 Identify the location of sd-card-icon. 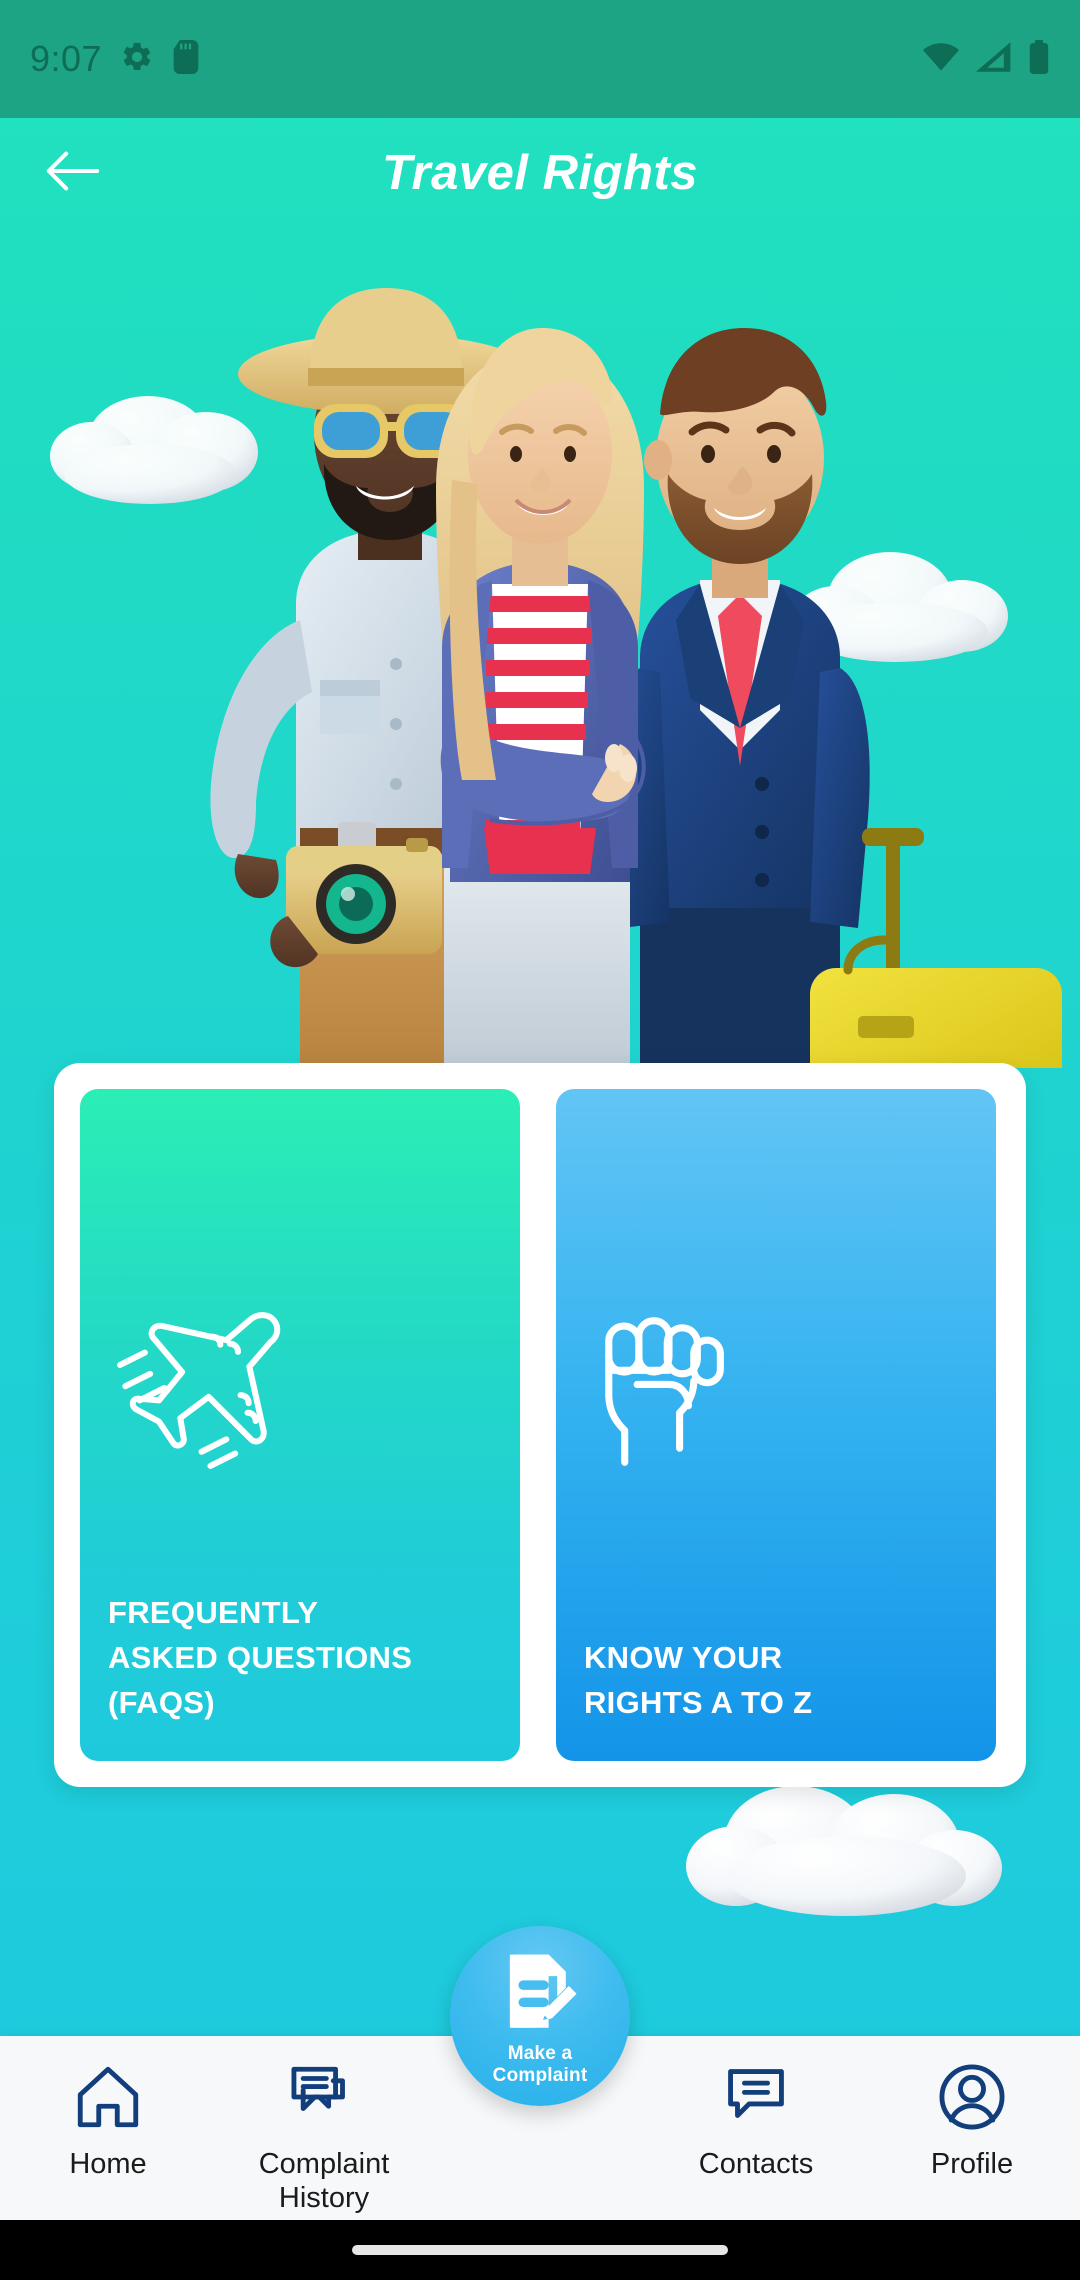
(186, 59).